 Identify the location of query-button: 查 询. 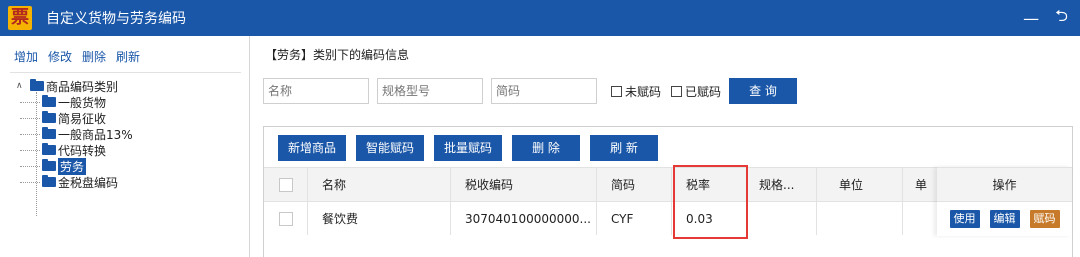
(763, 91).